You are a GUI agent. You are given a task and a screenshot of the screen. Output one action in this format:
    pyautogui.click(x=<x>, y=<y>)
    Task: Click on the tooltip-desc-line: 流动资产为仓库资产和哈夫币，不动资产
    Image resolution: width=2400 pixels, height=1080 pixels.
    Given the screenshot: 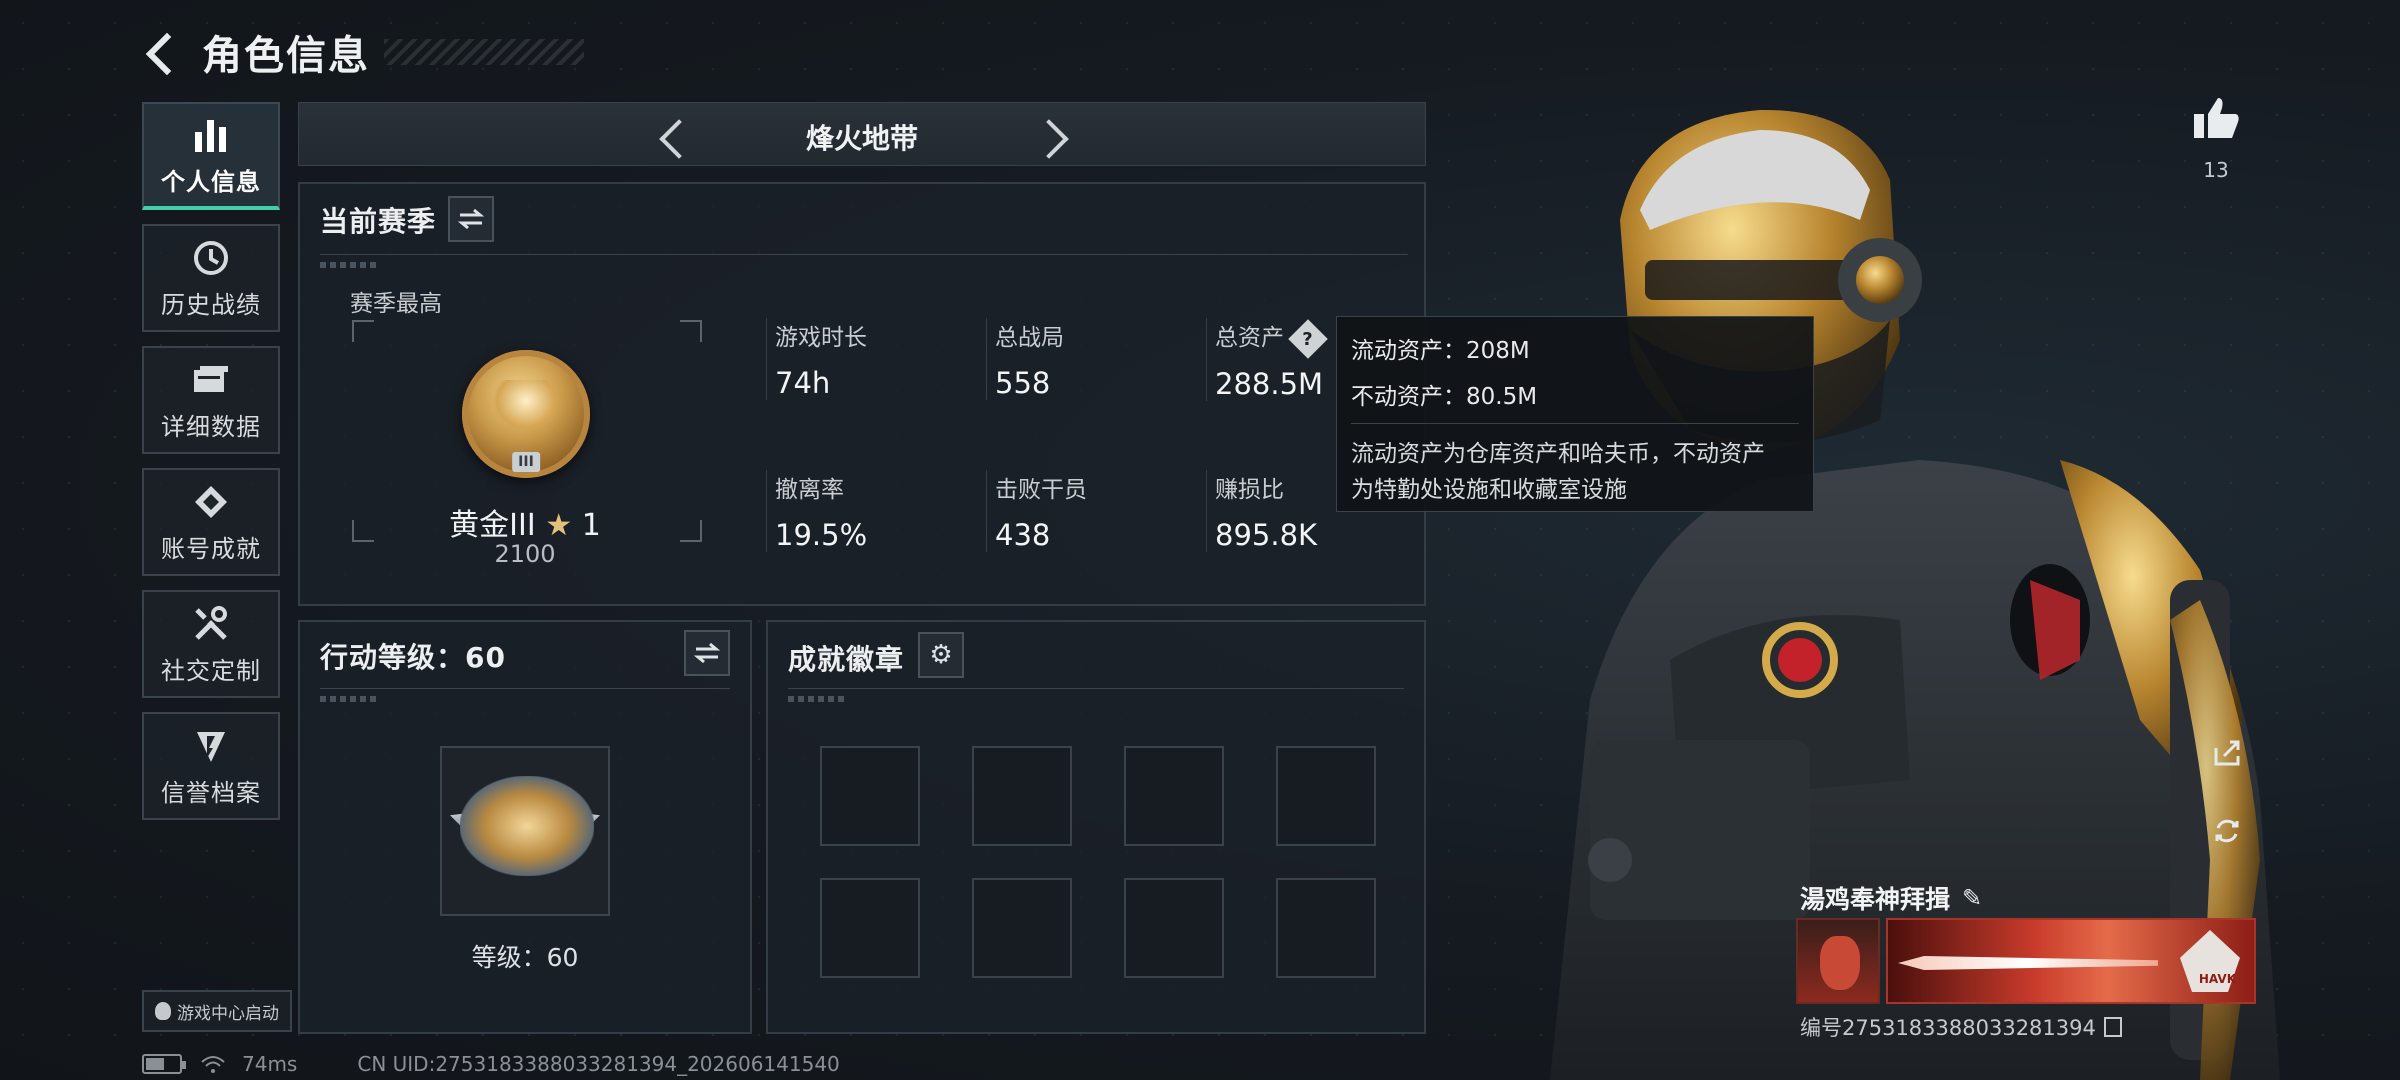 What is the action you would take?
    pyautogui.click(x=1558, y=454)
    